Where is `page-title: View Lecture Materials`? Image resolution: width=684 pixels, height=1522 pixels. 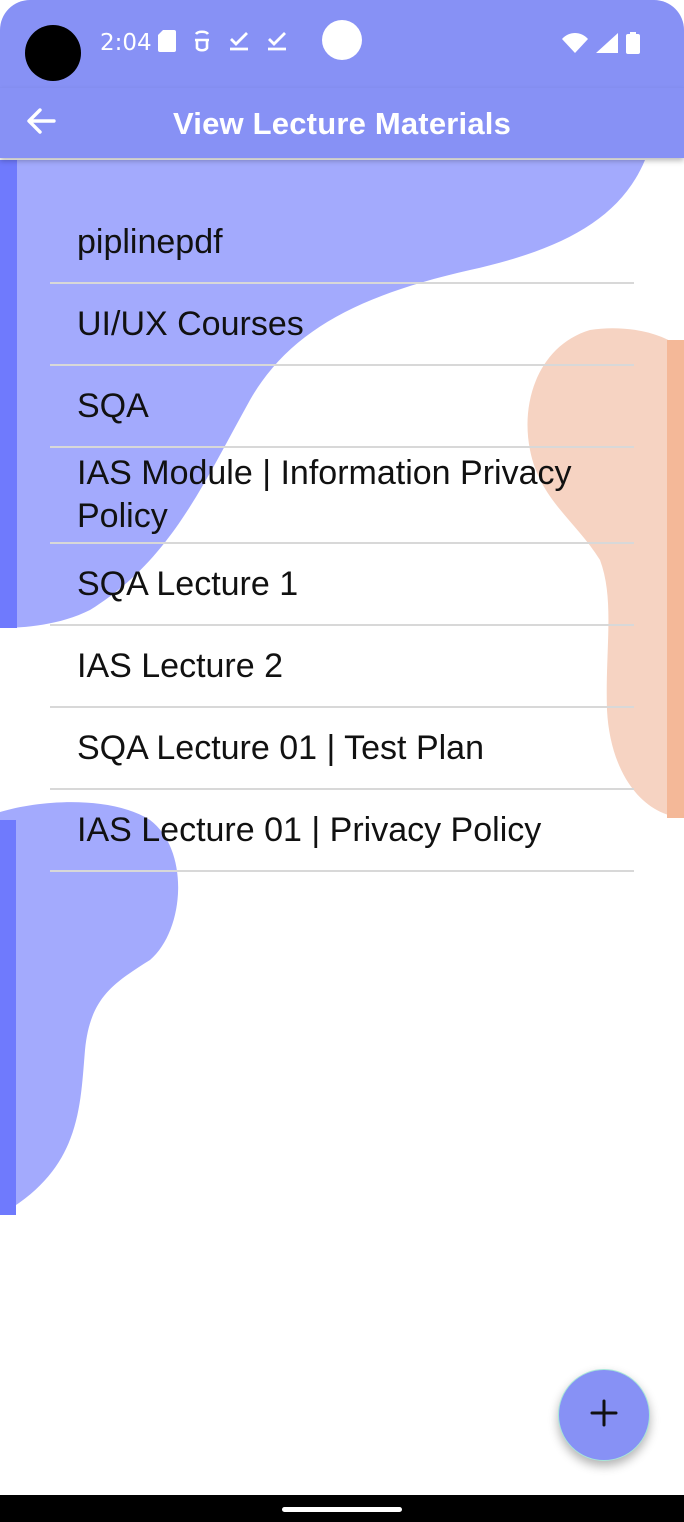 page-title: View Lecture Materials is located at coordinates (342, 123).